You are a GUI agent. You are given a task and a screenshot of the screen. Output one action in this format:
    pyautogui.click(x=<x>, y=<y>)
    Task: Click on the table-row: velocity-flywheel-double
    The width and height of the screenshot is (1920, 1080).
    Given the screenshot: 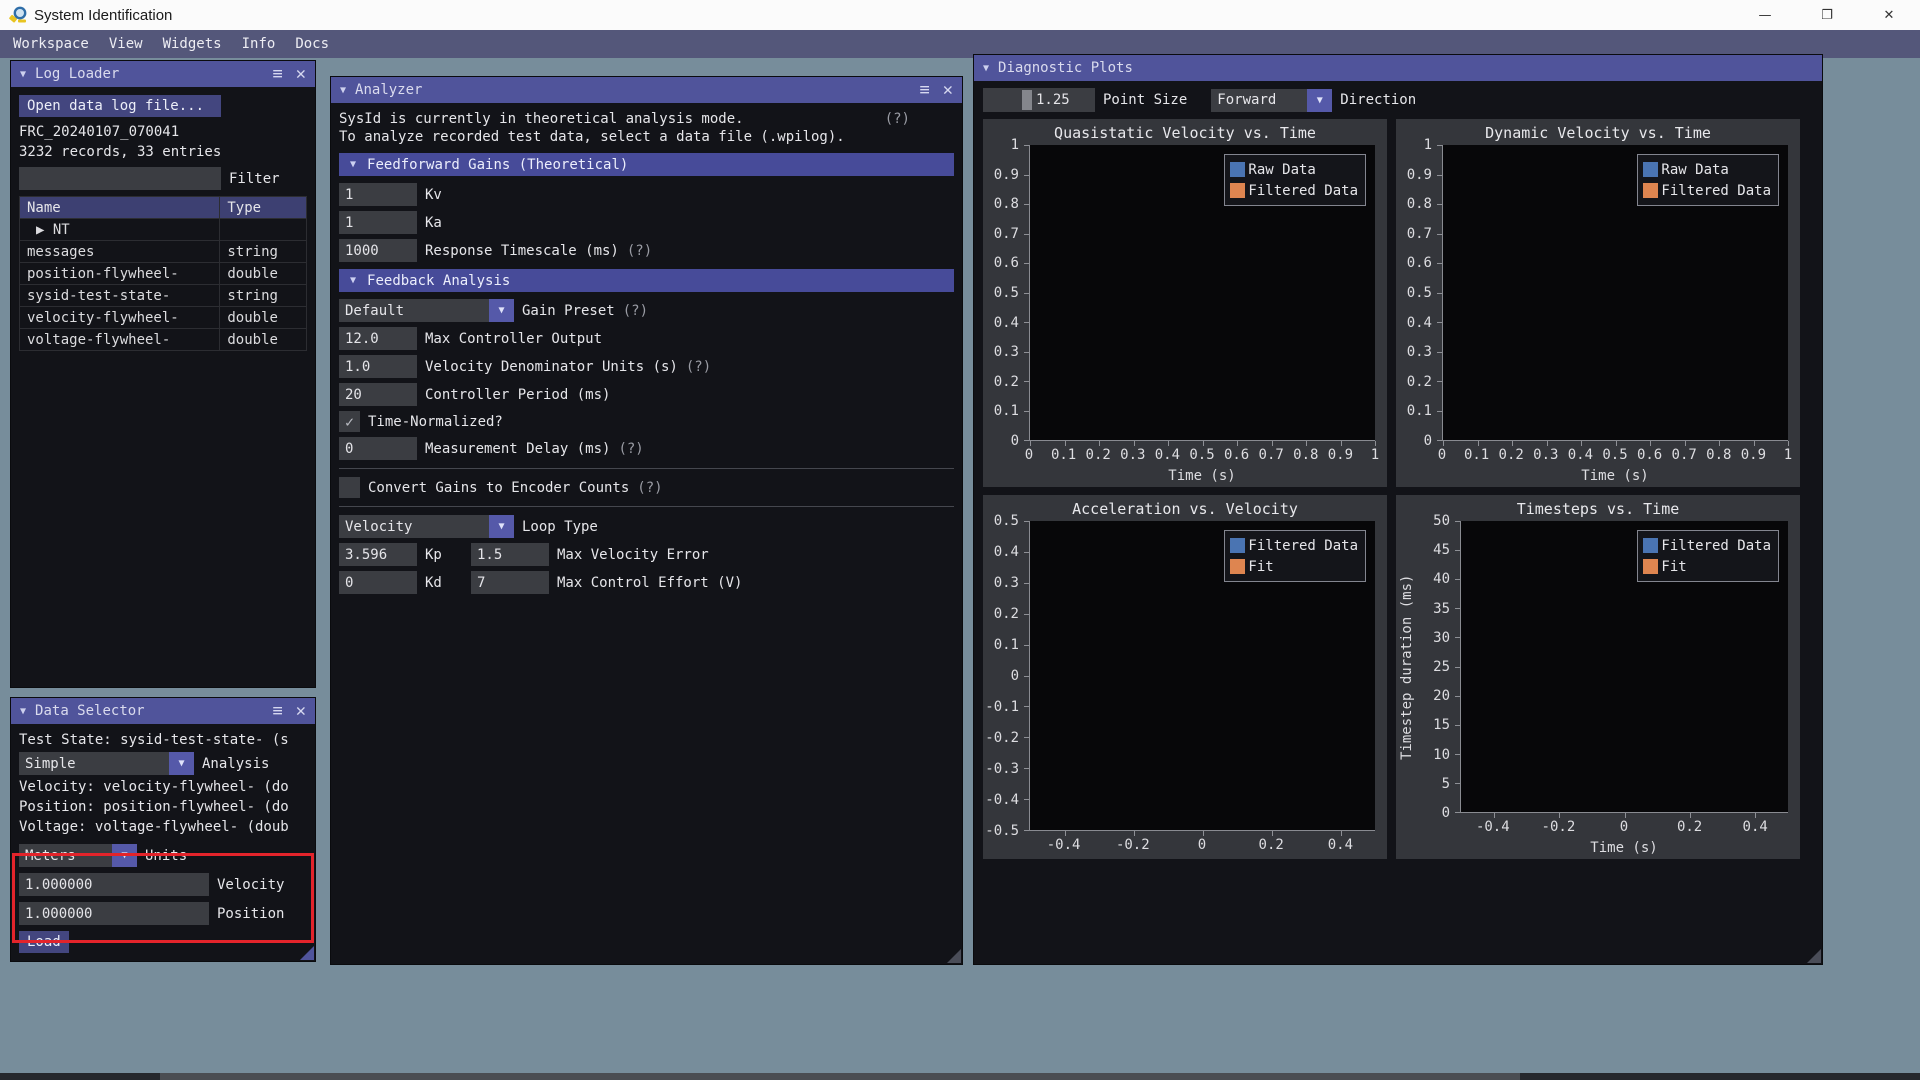 What is the action you would take?
    pyautogui.click(x=162, y=317)
    